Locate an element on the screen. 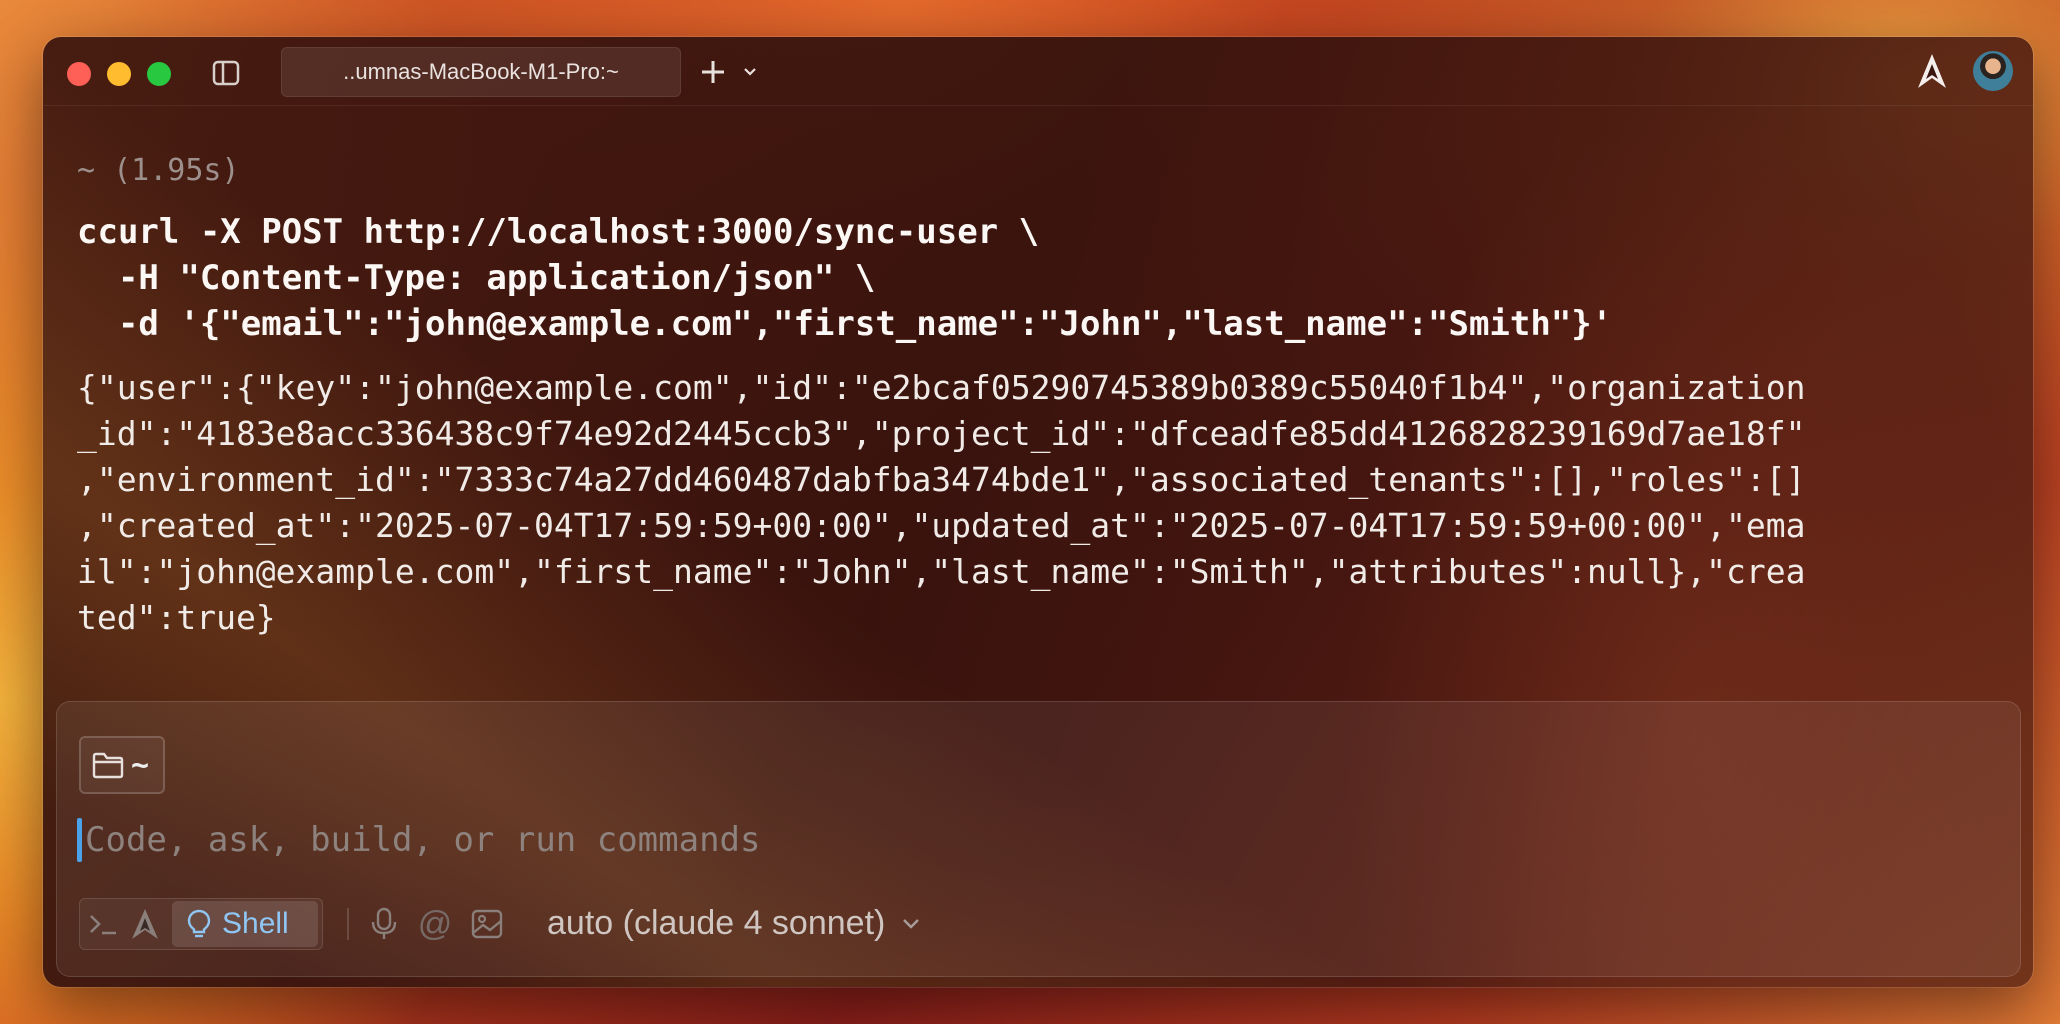  directory-chip: ~ is located at coordinates (122, 765).